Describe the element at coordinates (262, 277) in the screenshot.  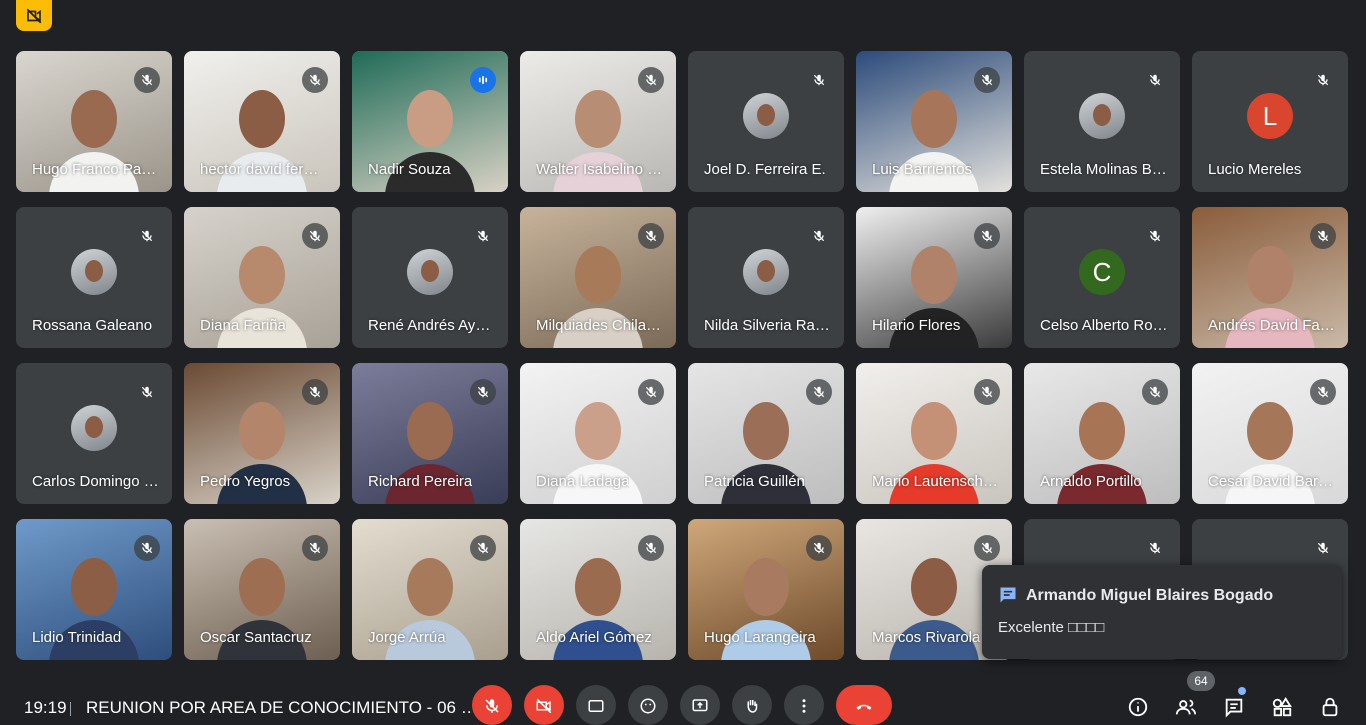
I see `participant-tile: Diana Fariña` at that location.